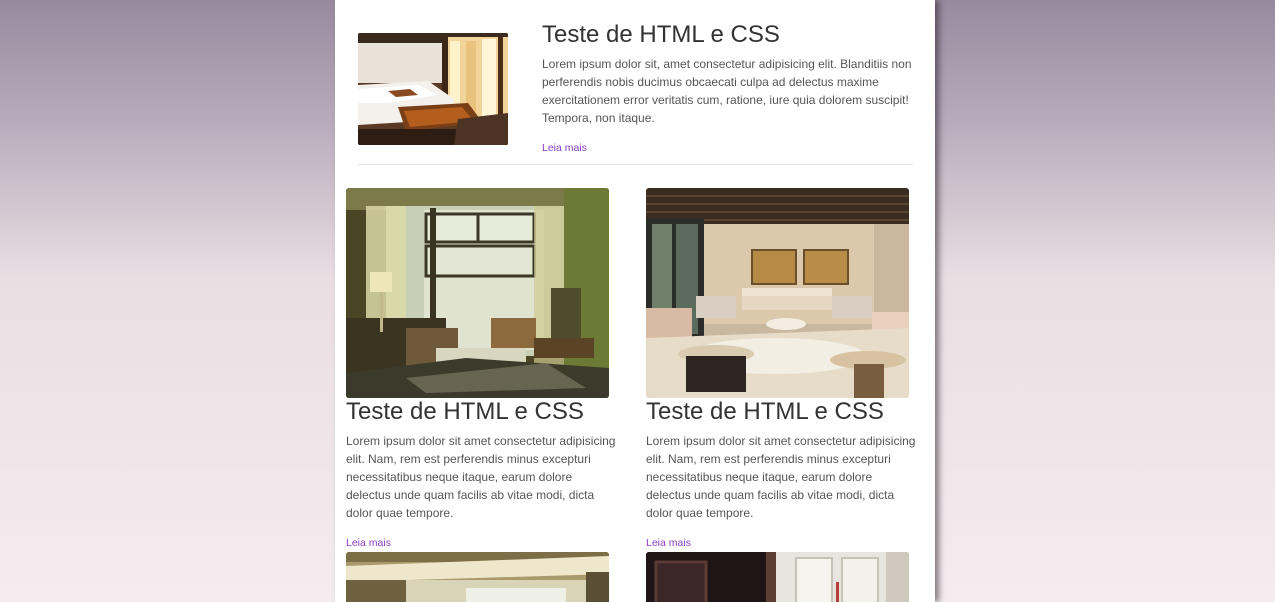 This screenshot has height=602, width=1275. Describe the element at coordinates (564, 148) in the screenshot. I see `featured-read-more-link: Leia mais` at that location.